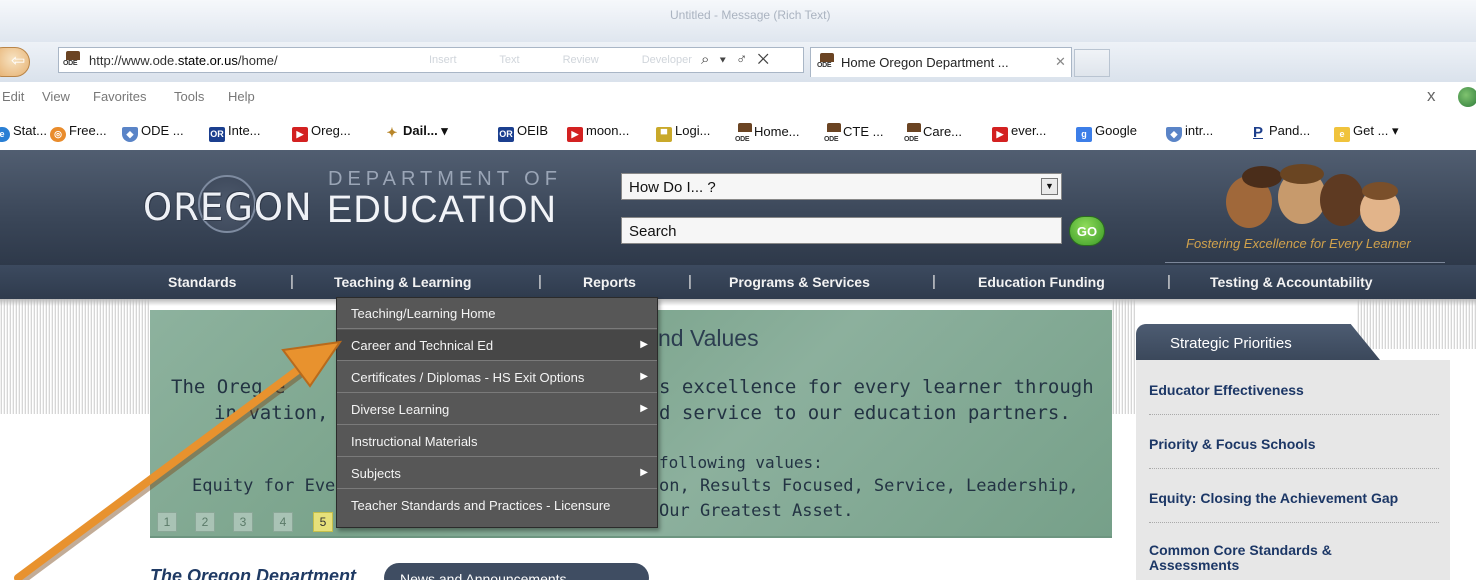  I want to click on fav-item: ✦ Dail... ▾, so click(416, 131).